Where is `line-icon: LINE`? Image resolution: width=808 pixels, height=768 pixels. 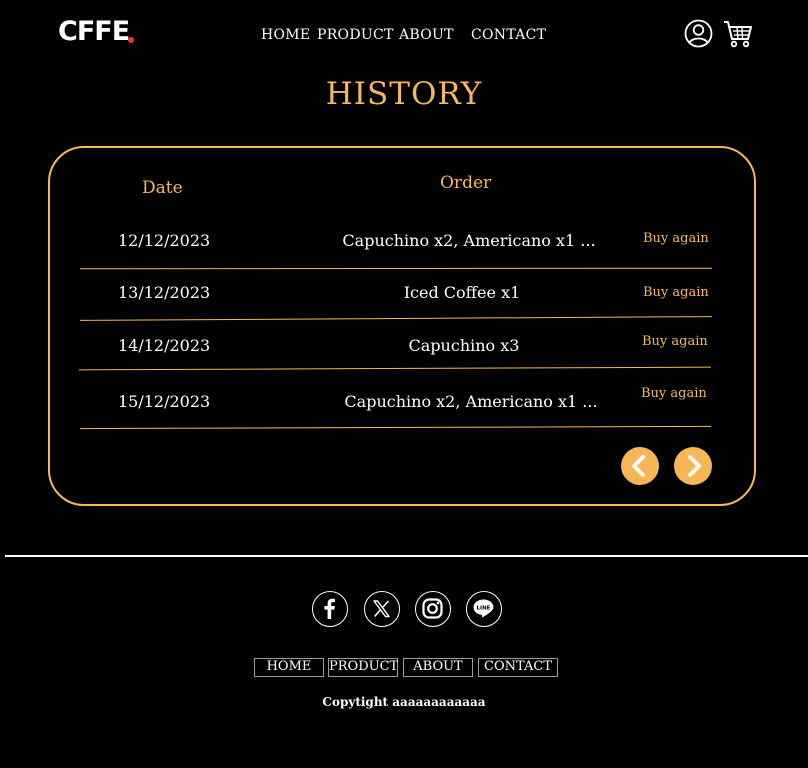 line-icon: LINE is located at coordinates (483, 608).